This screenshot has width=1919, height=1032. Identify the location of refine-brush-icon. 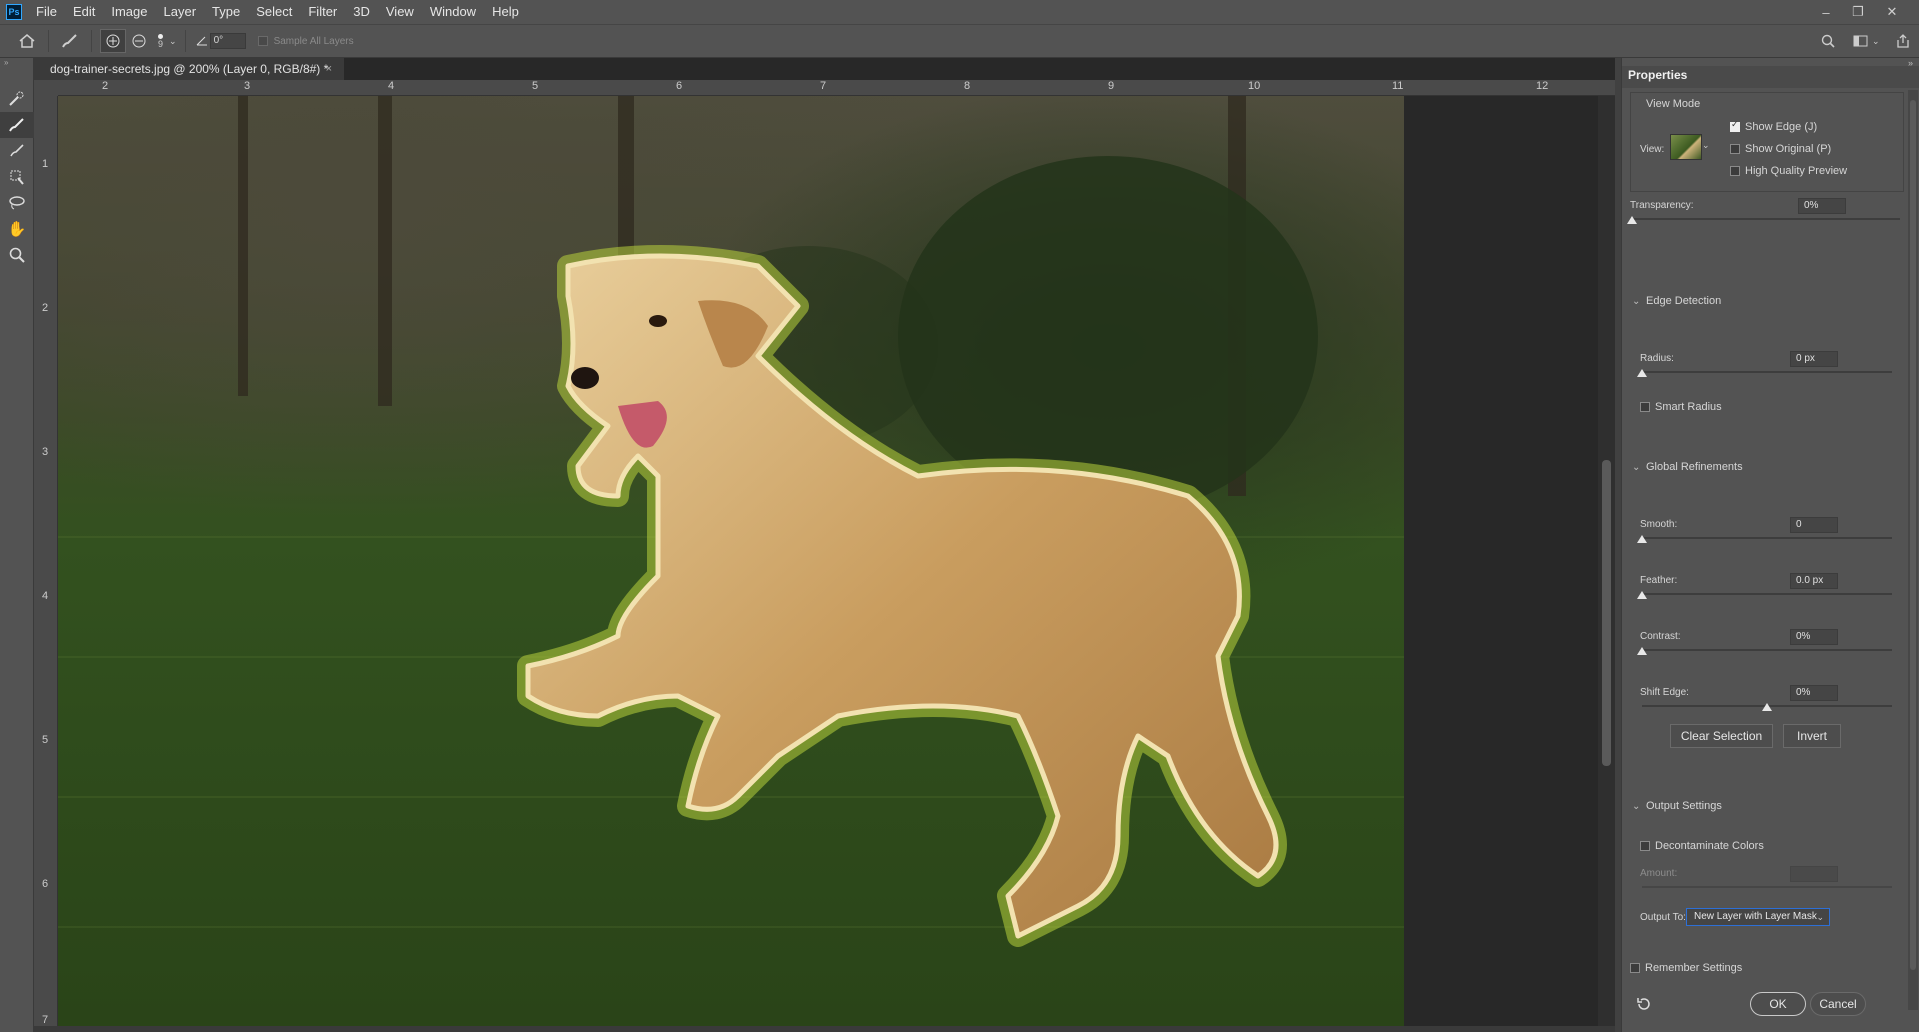
(70, 41).